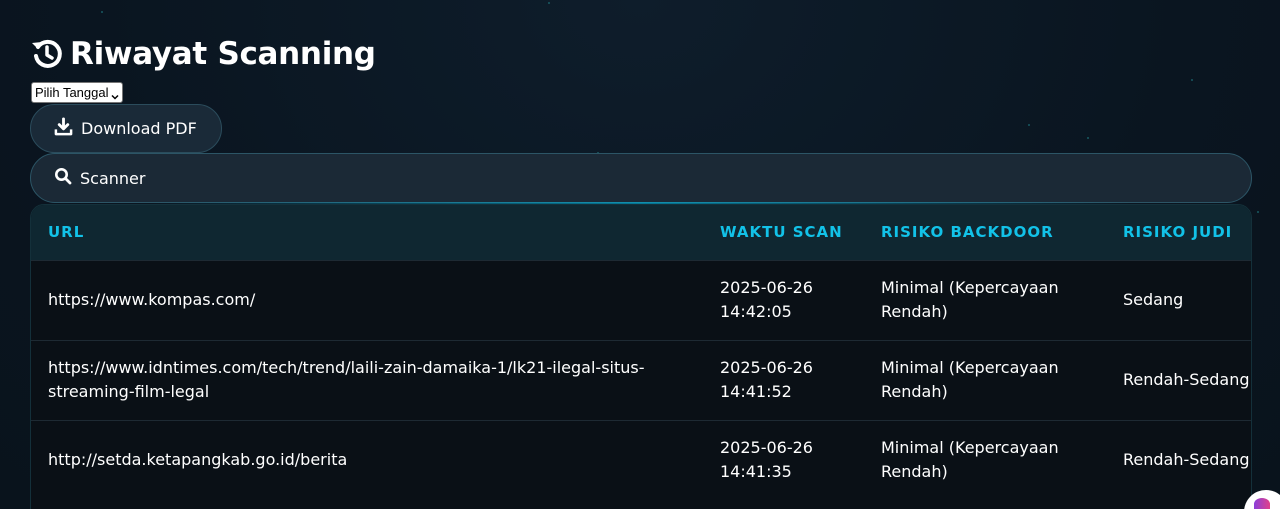  What do you see at coordinates (367, 299) in the screenshot?
I see `cell-url: https://www.kompas.com/` at bounding box center [367, 299].